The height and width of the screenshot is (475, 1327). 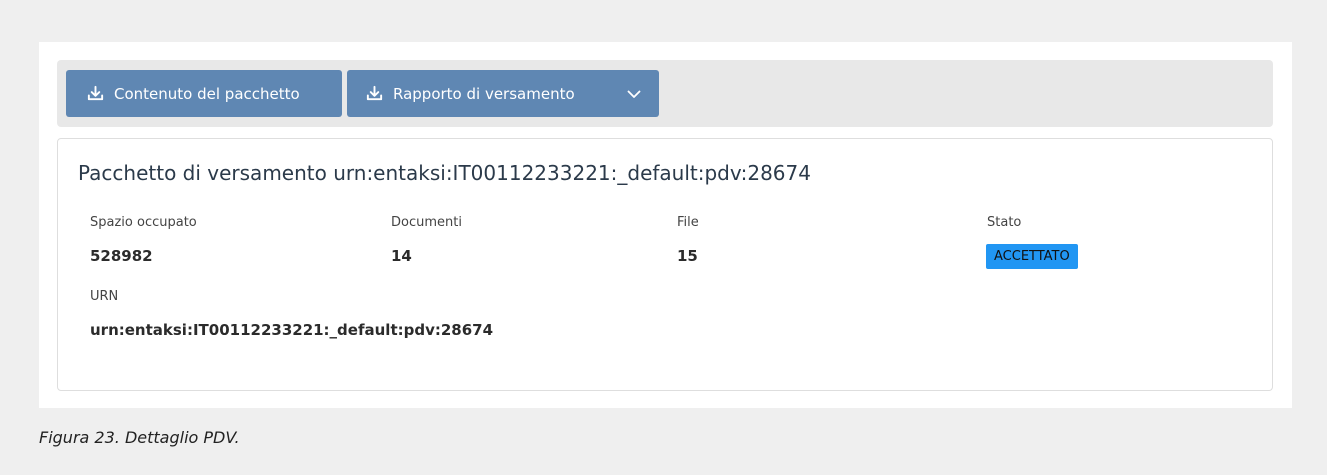 What do you see at coordinates (139, 437) in the screenshot?
I see `figure-caption: Figura 23. Dettaglio PDV.` at bounding box center [139, 437].